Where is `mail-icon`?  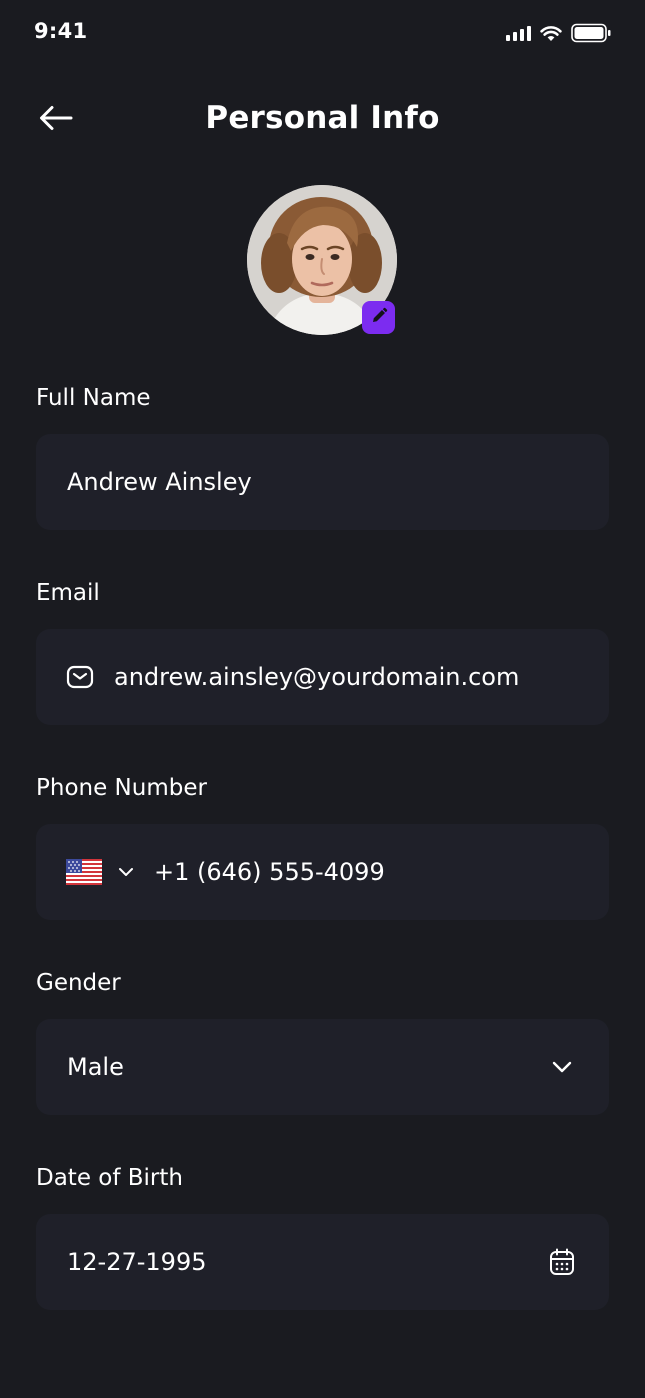 mail-icon is located at coordinates (80, 677).